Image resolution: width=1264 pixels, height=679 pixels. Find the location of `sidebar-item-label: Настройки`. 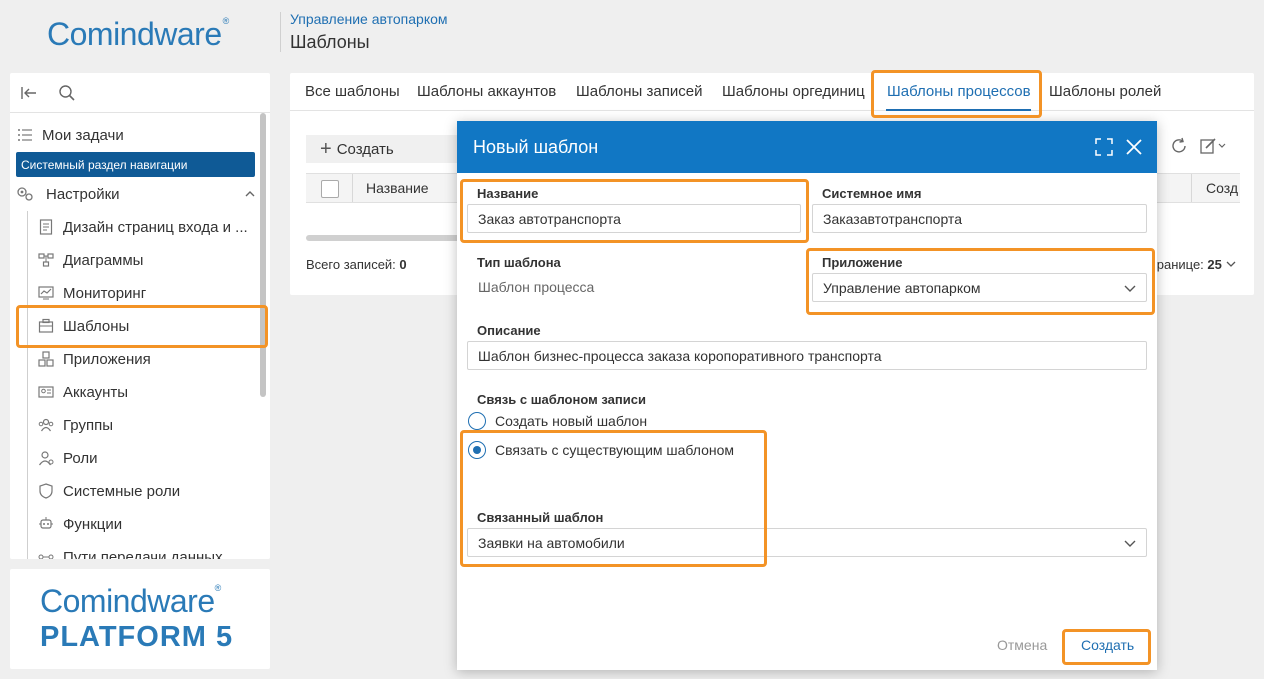

sidebar-item-label: Настройки is located at coordinates (83, 194).